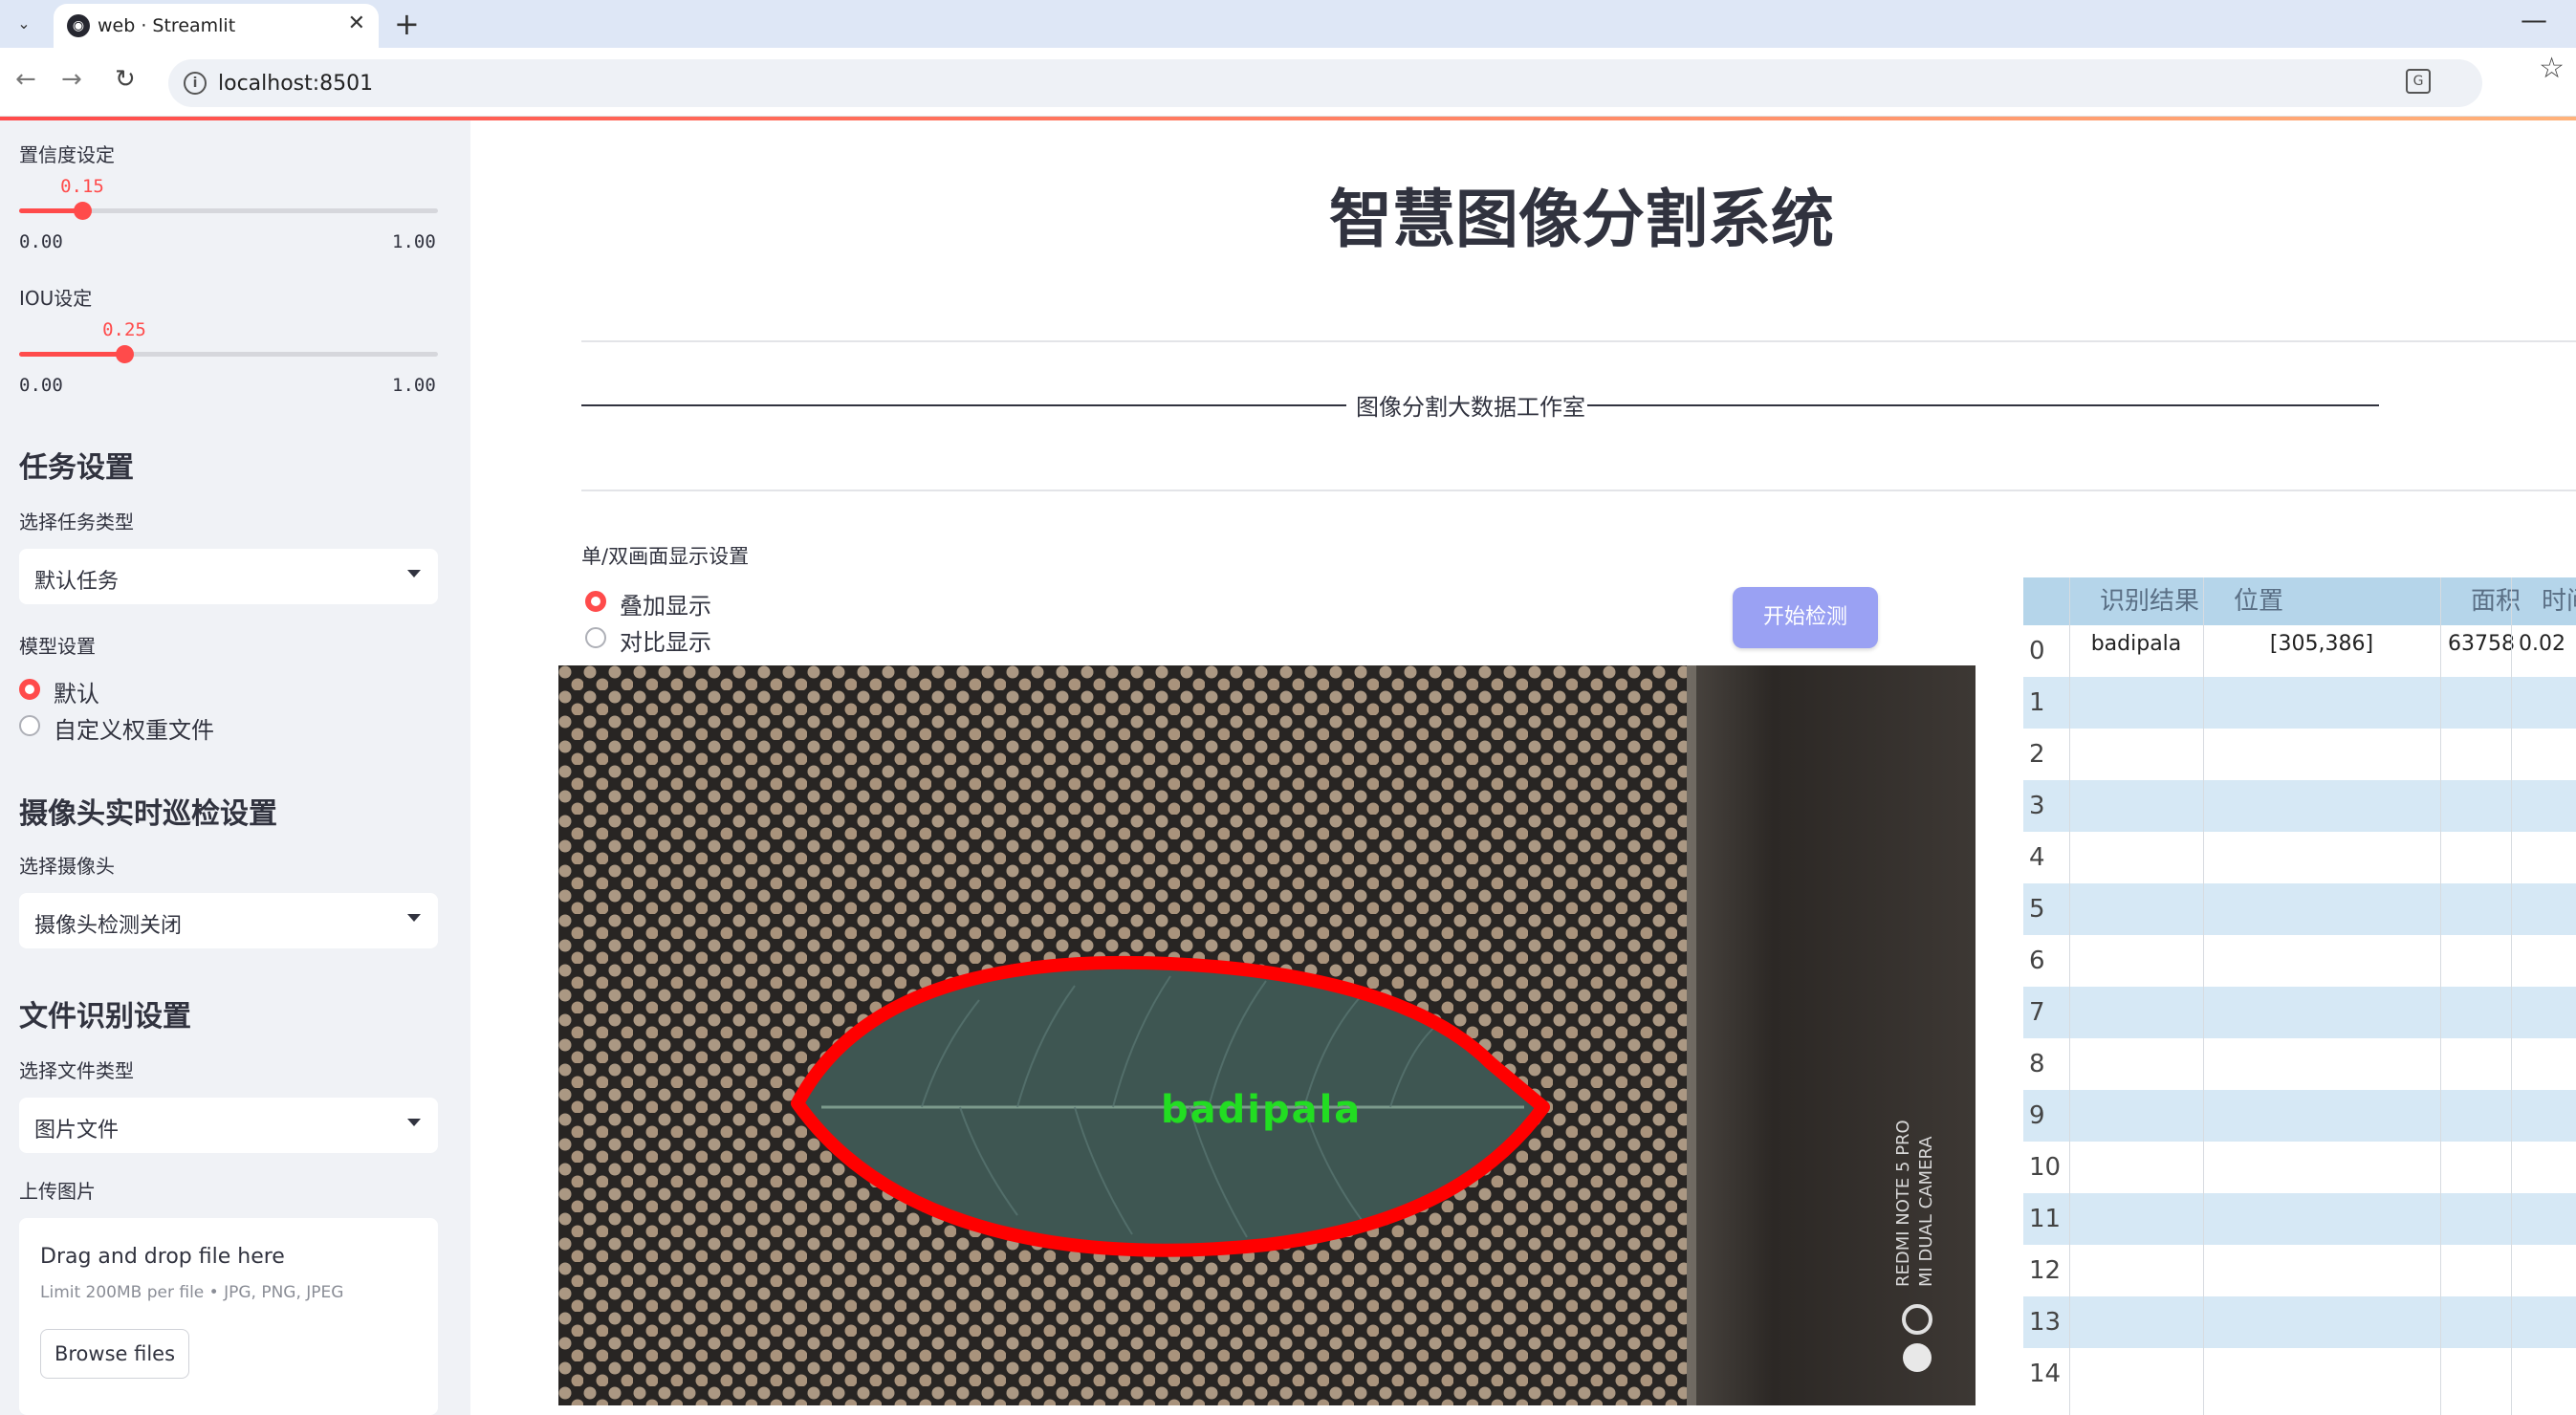 Image resolution: width=2576 pixels, height=1415 pixels. What do you see at coordinates (2418, 81) in the screenshot?
I see `translate-icon: G` at bounding box center [2418, 81].